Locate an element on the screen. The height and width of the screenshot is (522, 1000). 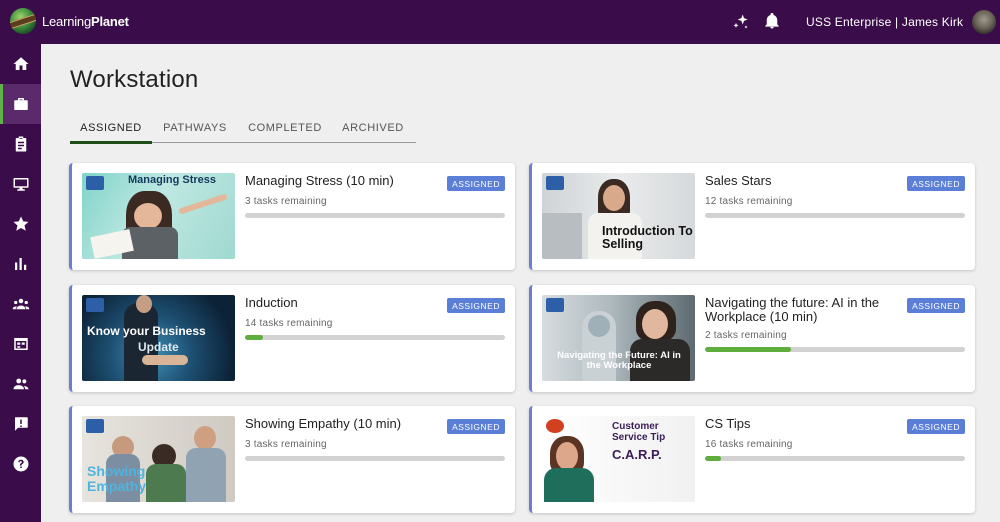
sidebar-item-home is located at coordinates (20, 64).